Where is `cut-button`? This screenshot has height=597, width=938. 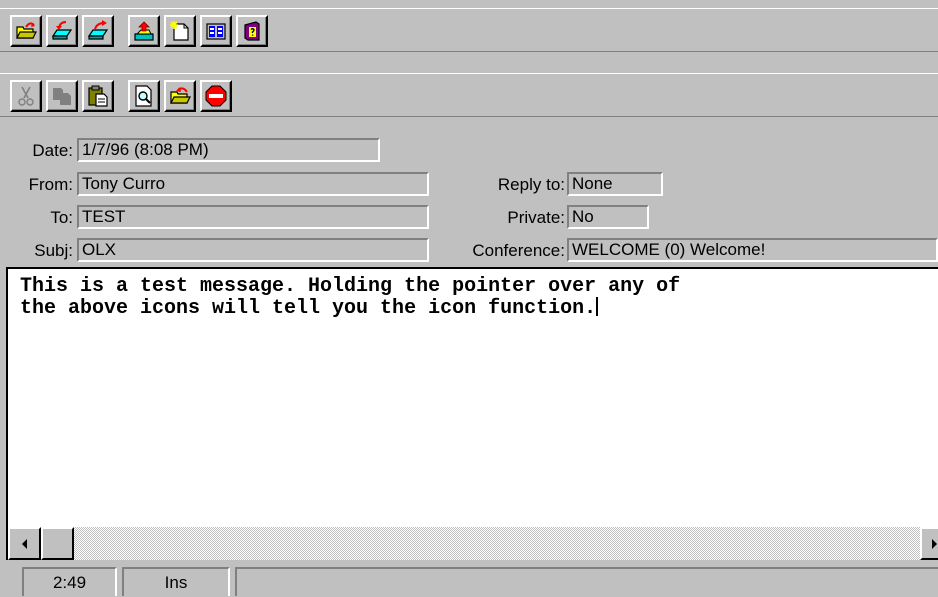 cut-button is located at coordinates (26, 96).